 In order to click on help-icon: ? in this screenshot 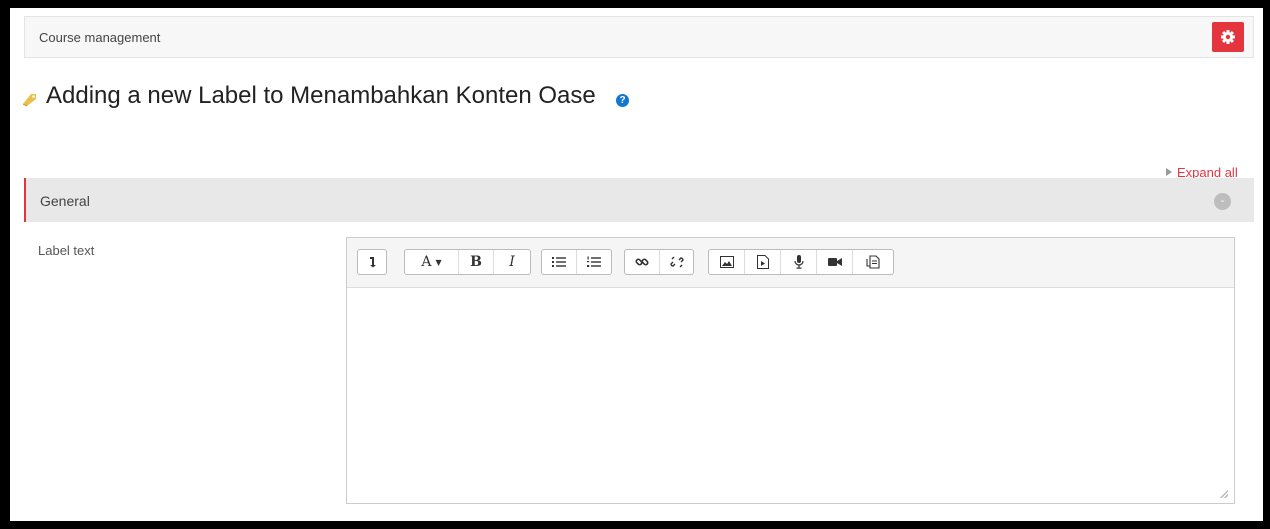, I will do `click(622, 100)`.